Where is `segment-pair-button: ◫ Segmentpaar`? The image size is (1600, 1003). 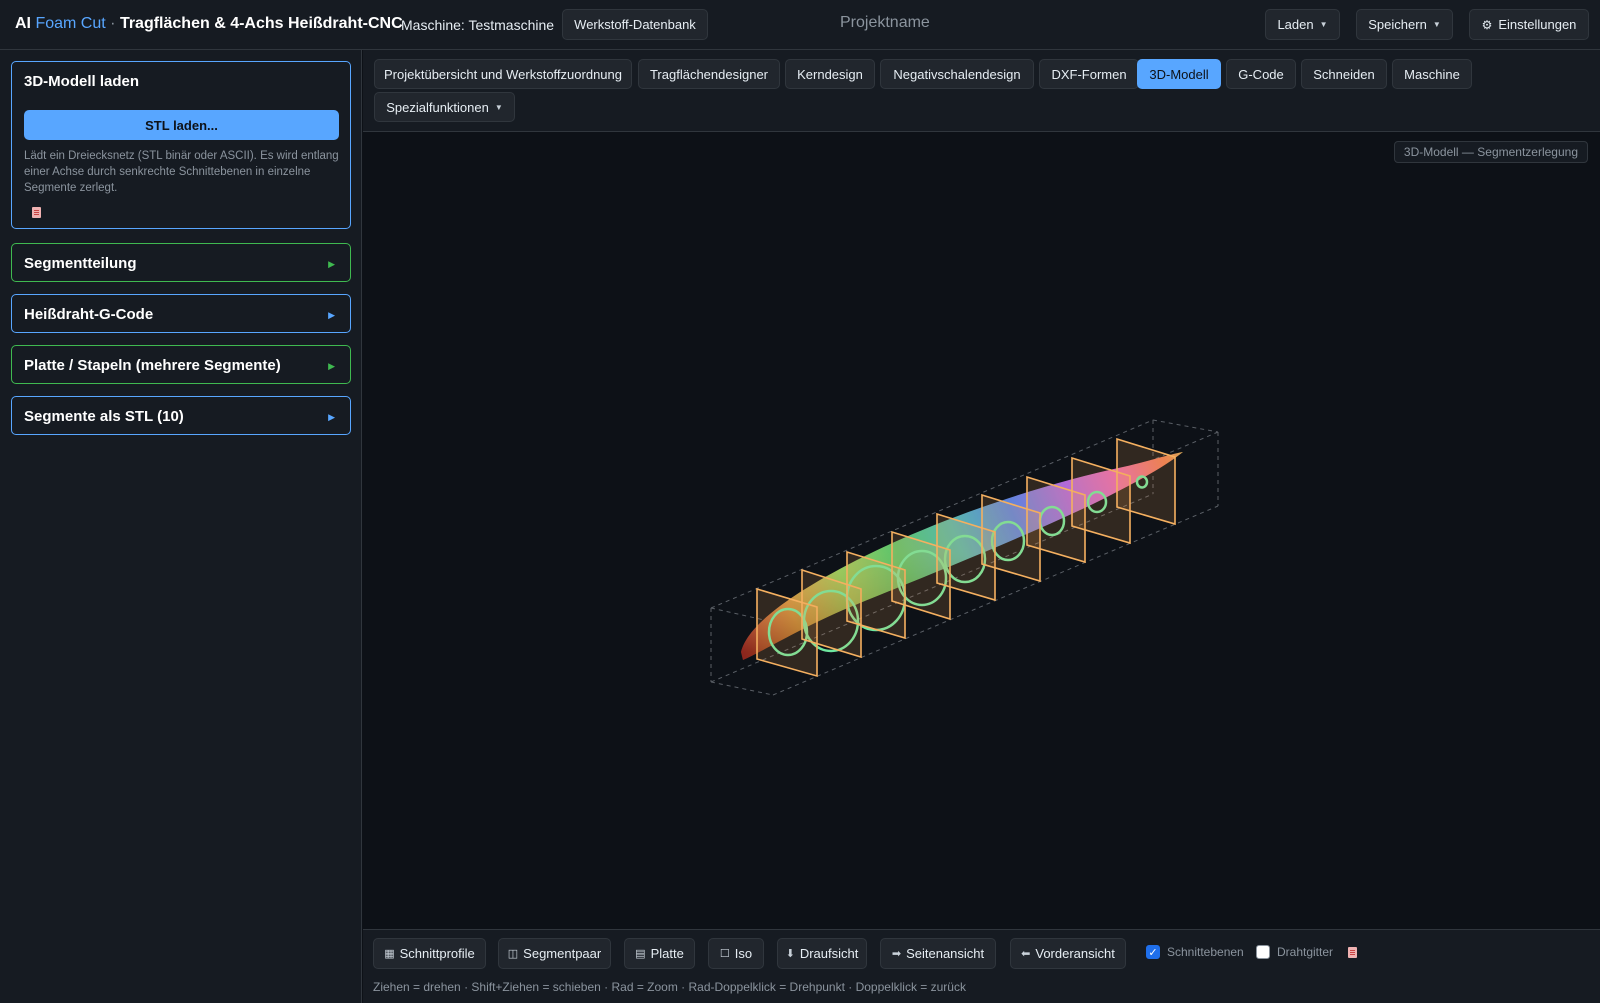
segment-pair-button: ◫ Segmentpaar is located at coordinates (554, 953).